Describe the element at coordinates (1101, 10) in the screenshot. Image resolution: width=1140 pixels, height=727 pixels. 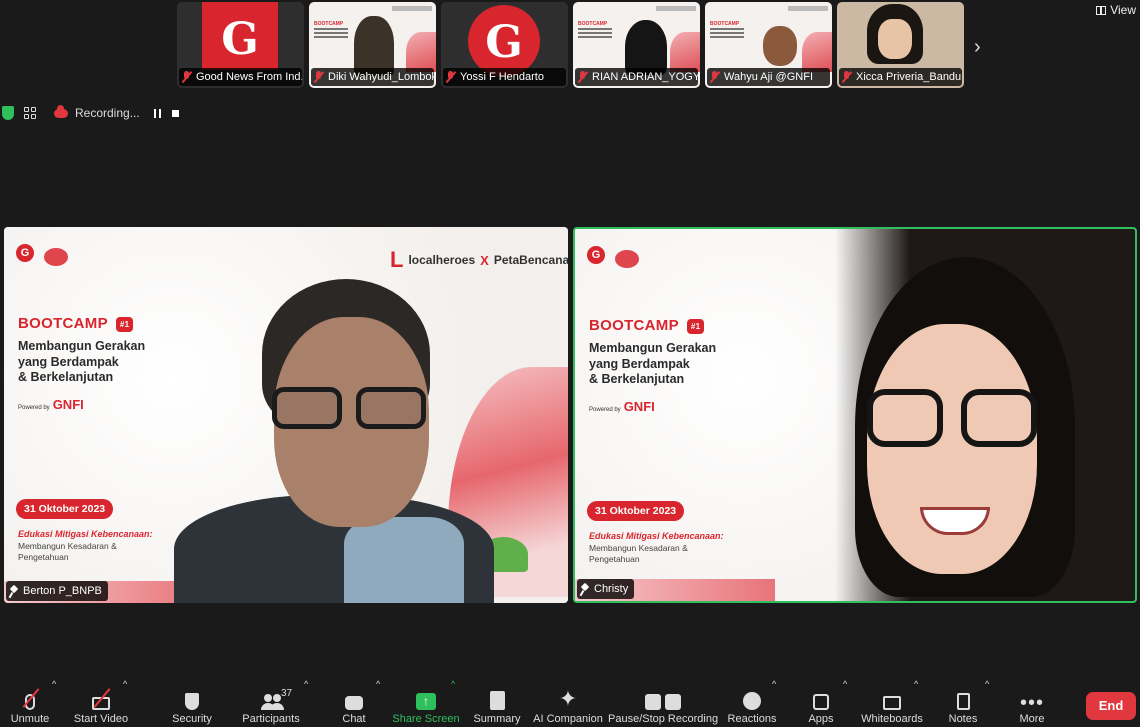
I see `view-icon` at that location.